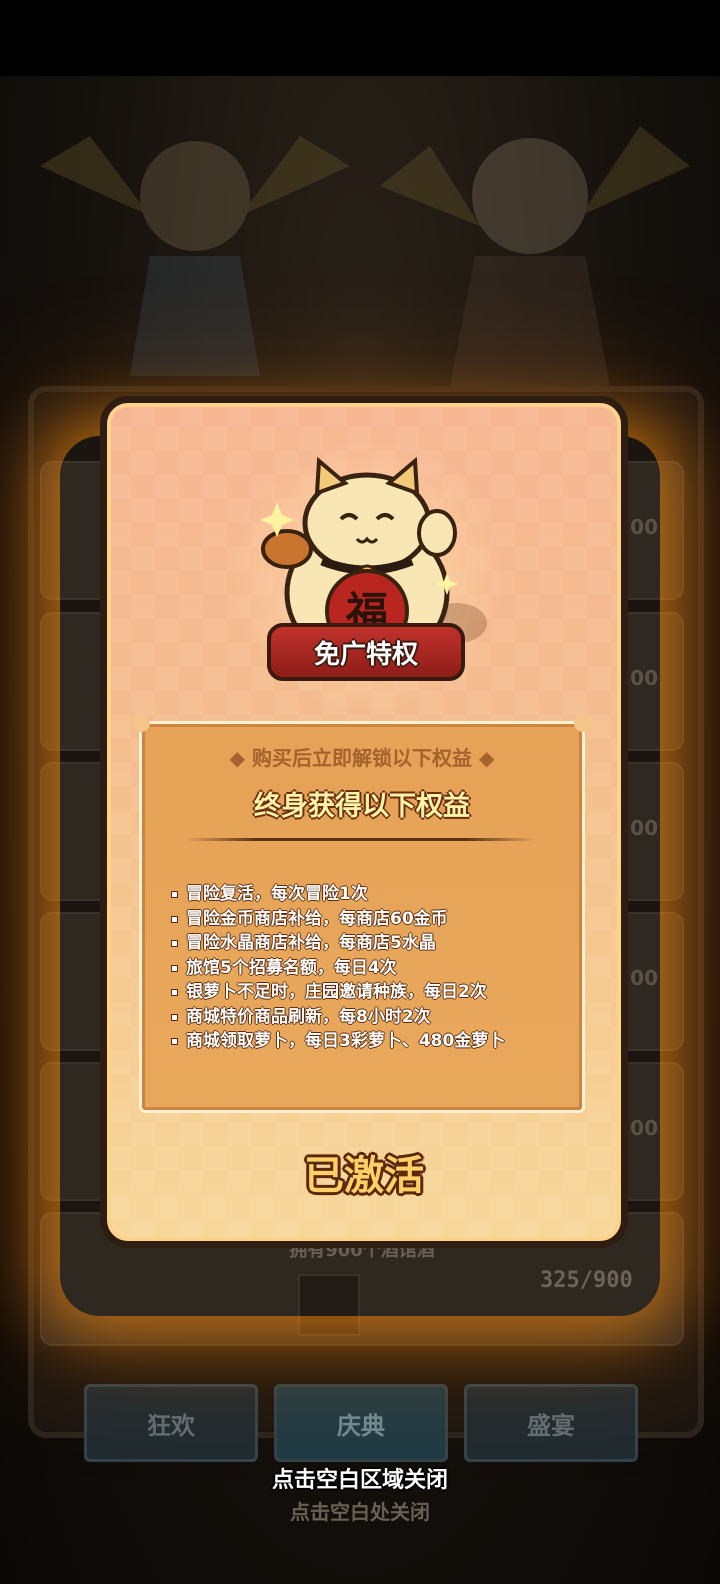  What do you see at coordinates (360, 1478) in the screenshot?
I see `close-hint: 点击空白区域关闭` at bounding box center [360, 1478].